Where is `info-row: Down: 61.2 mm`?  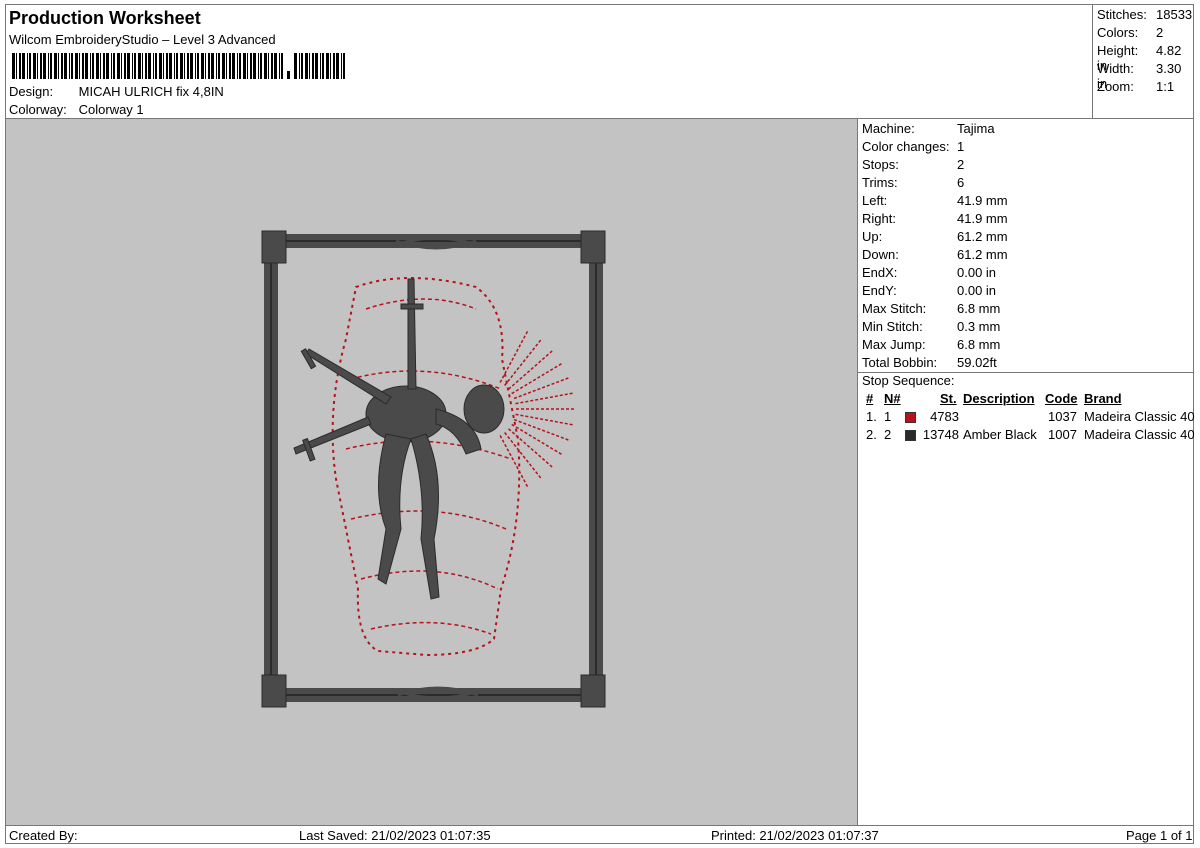 info-row: Down: 61.2 mm is located at coordinates (935, 254).